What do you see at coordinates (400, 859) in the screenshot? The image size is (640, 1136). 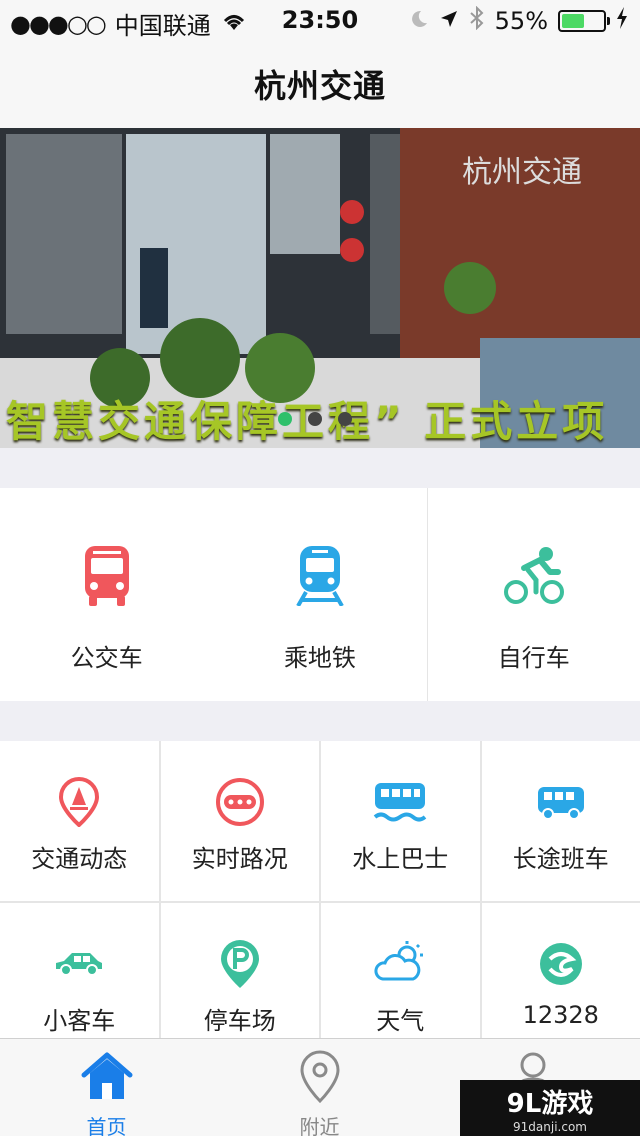 I see `water-bus-label: 水上巴士` at bounding box center [400, 859].